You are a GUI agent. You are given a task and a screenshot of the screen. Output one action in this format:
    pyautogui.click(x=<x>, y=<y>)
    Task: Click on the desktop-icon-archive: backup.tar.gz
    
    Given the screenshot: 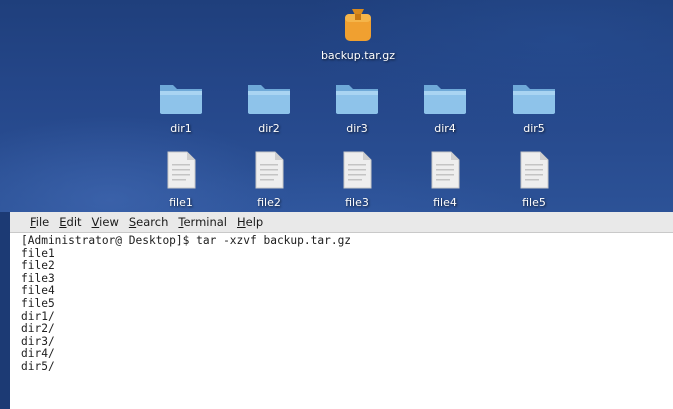 What is the action you would take?
    pyautogui.click(x=358, y=34)
    